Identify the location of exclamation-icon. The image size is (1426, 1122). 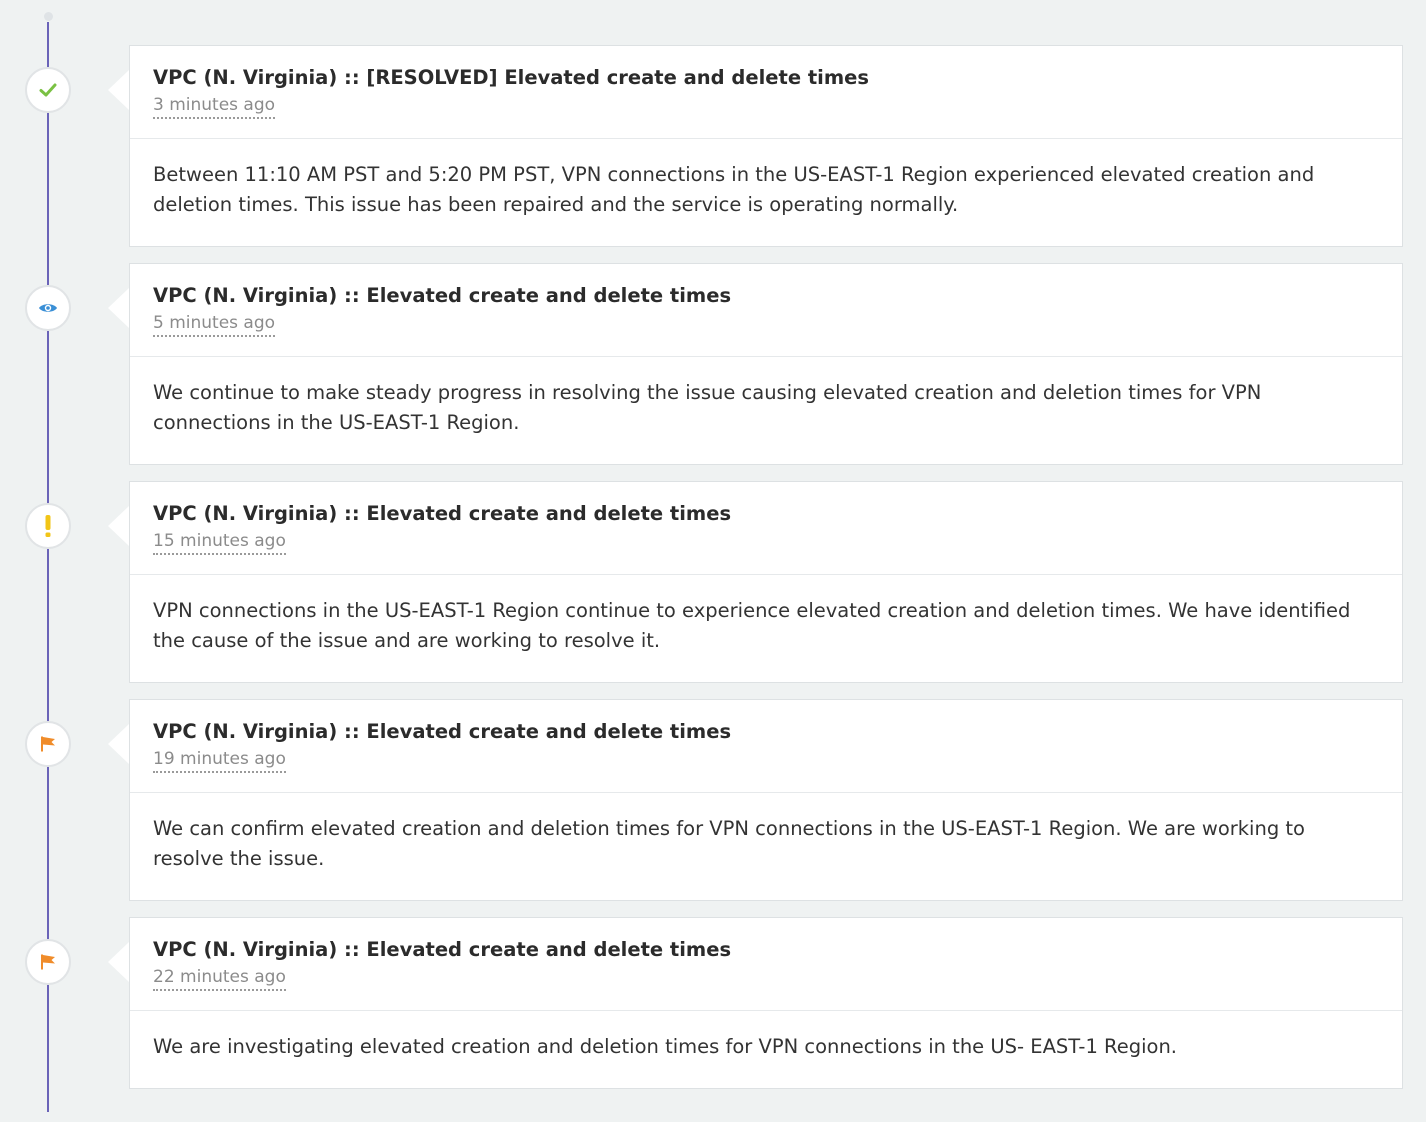
(48, 526).